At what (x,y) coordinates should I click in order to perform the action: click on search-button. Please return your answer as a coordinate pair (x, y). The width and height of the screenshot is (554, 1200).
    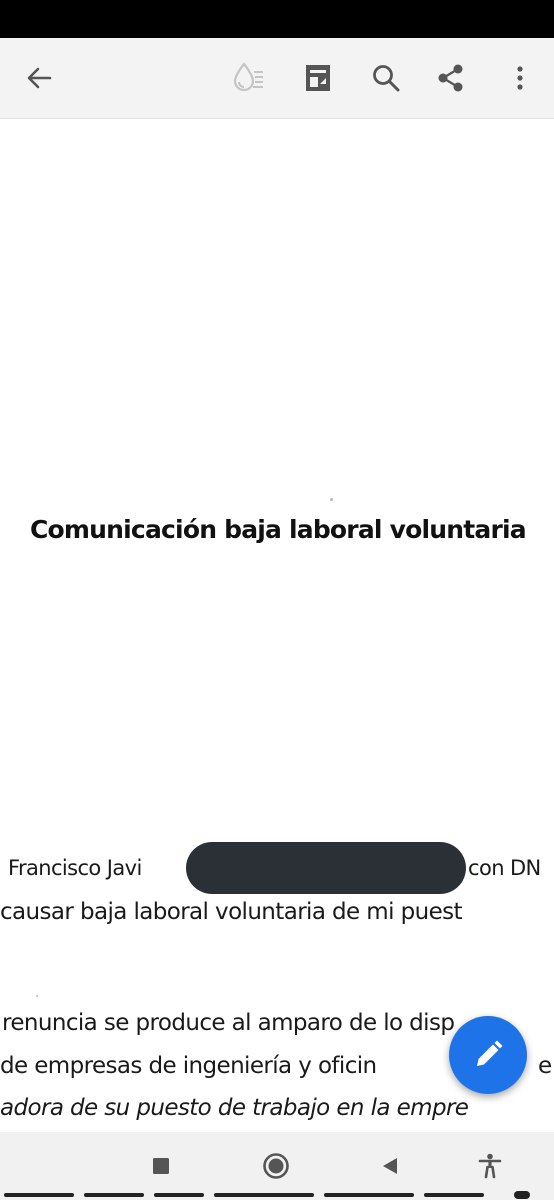
    Looking at the image, I should click on (386, 78).